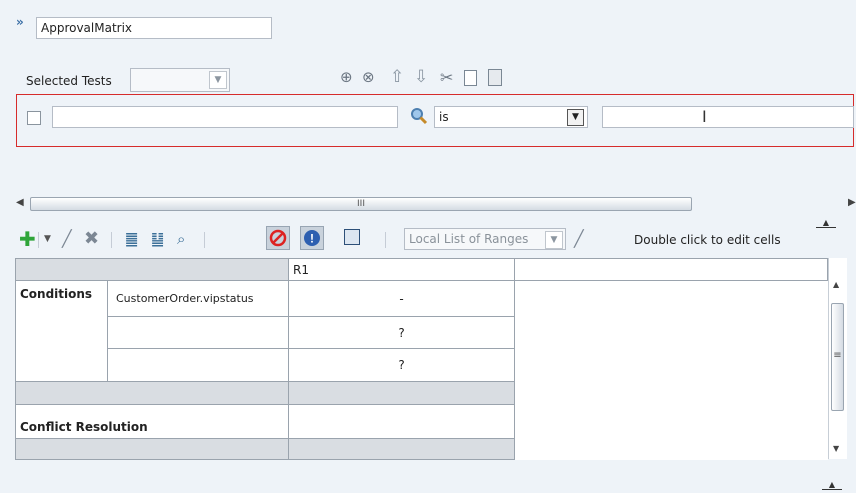 The image size is (856, 493). Describe the element at coordinates (419, 117) in the screenshot. I see `search-icon` at that location.